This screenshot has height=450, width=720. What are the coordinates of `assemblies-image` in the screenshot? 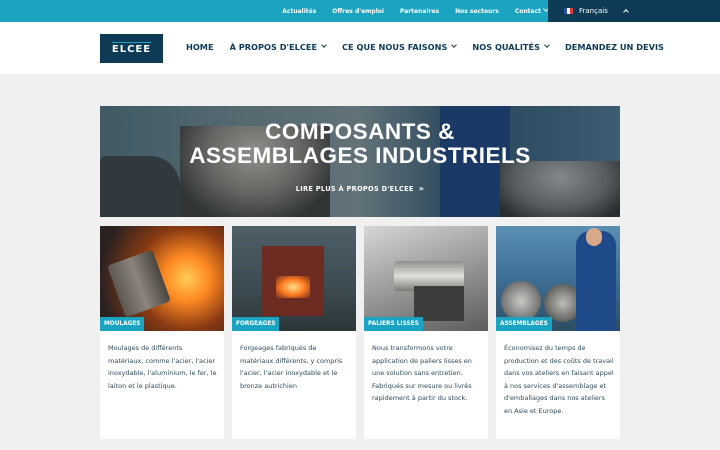 It's located at (558, 278).